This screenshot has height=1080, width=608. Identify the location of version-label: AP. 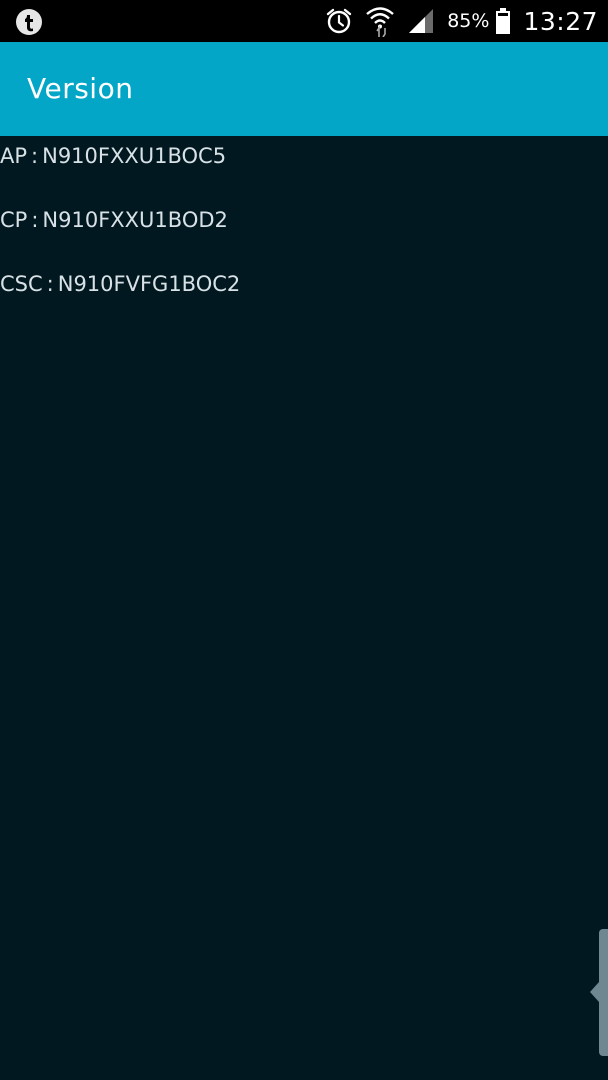
(14, 156).